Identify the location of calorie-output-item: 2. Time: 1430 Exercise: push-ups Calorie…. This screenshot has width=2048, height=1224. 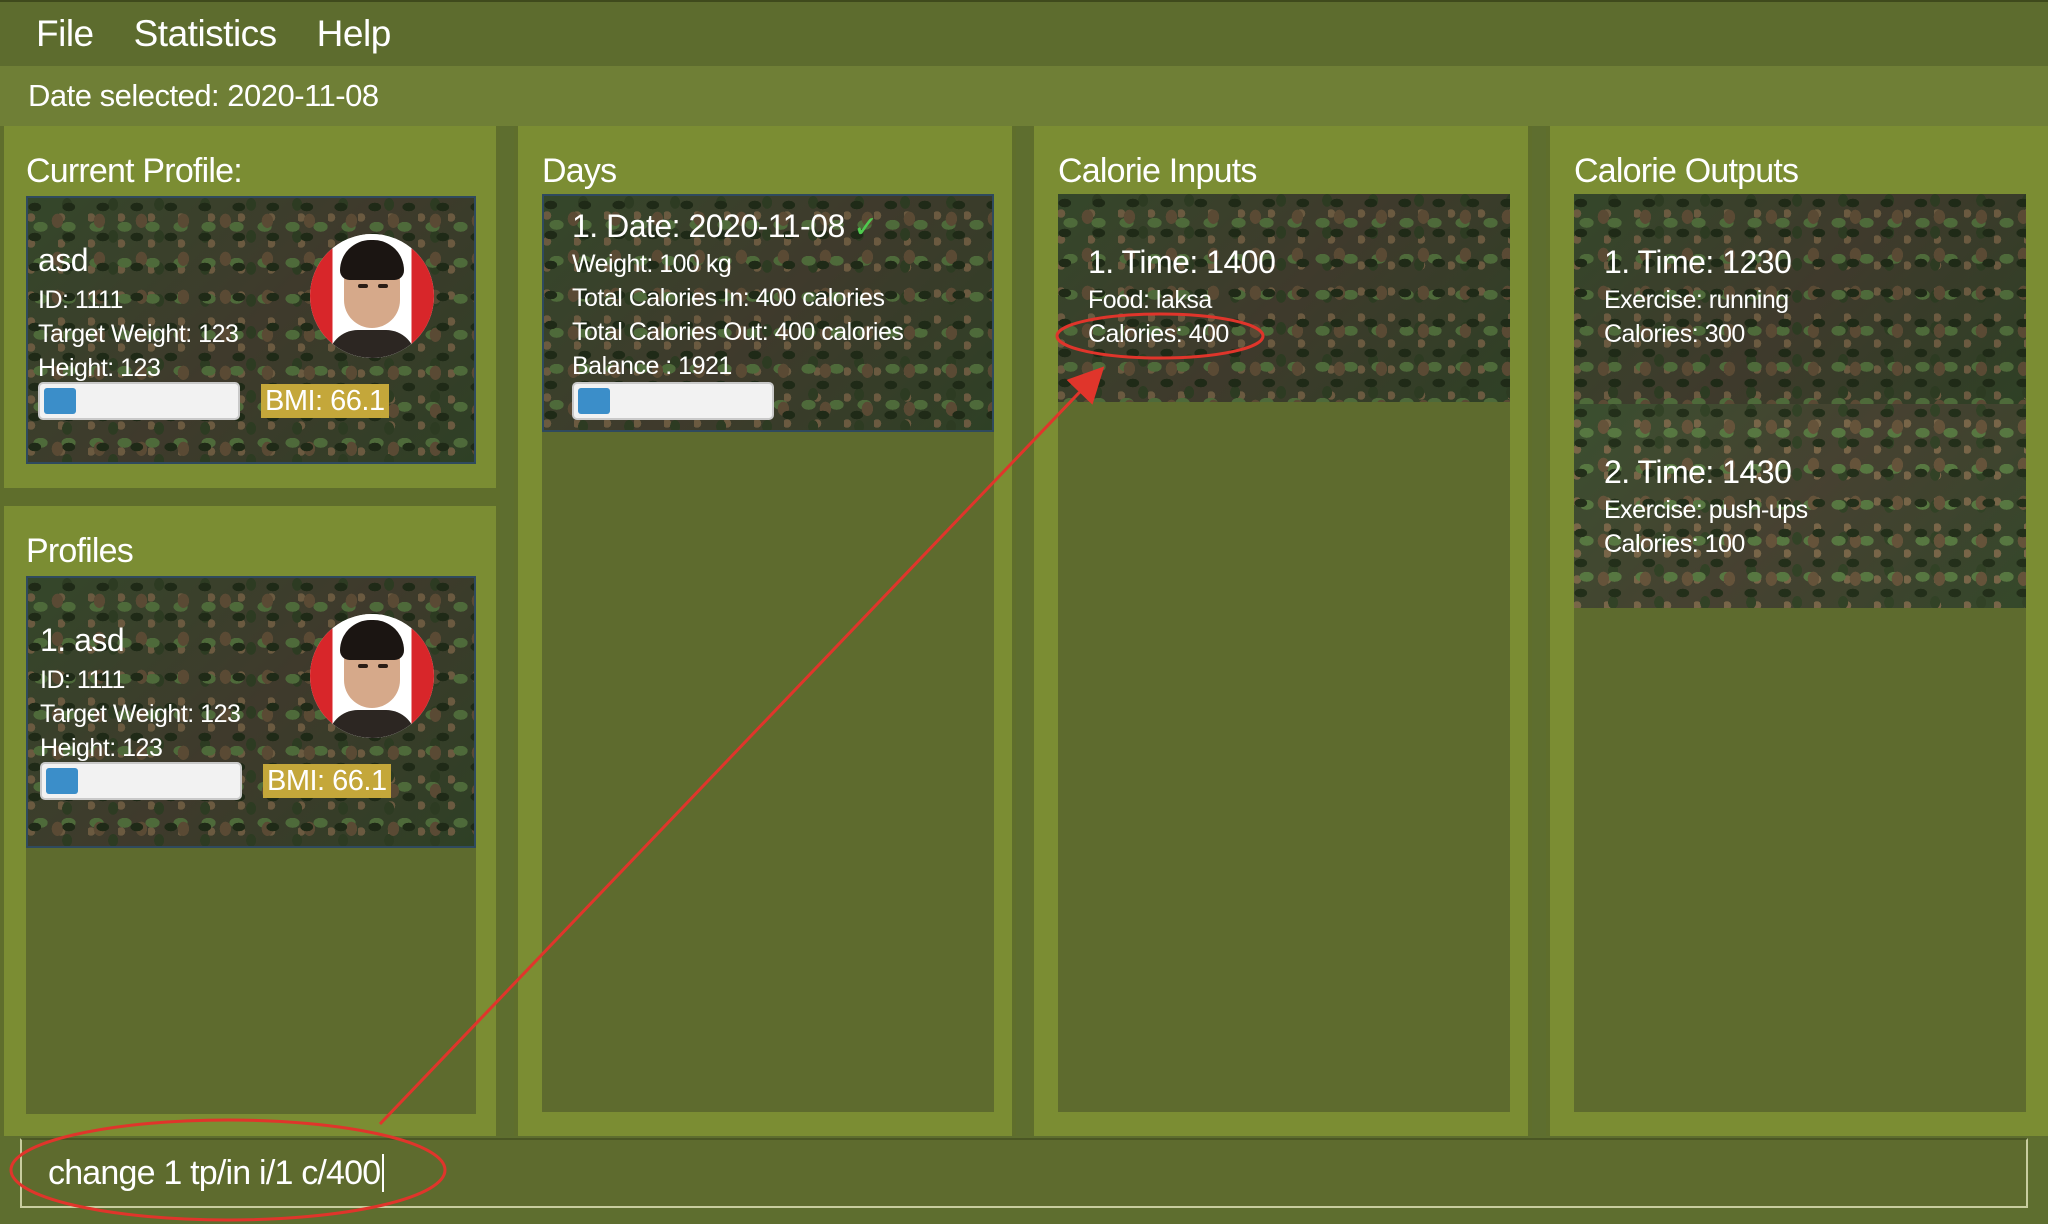
(1800, 506).